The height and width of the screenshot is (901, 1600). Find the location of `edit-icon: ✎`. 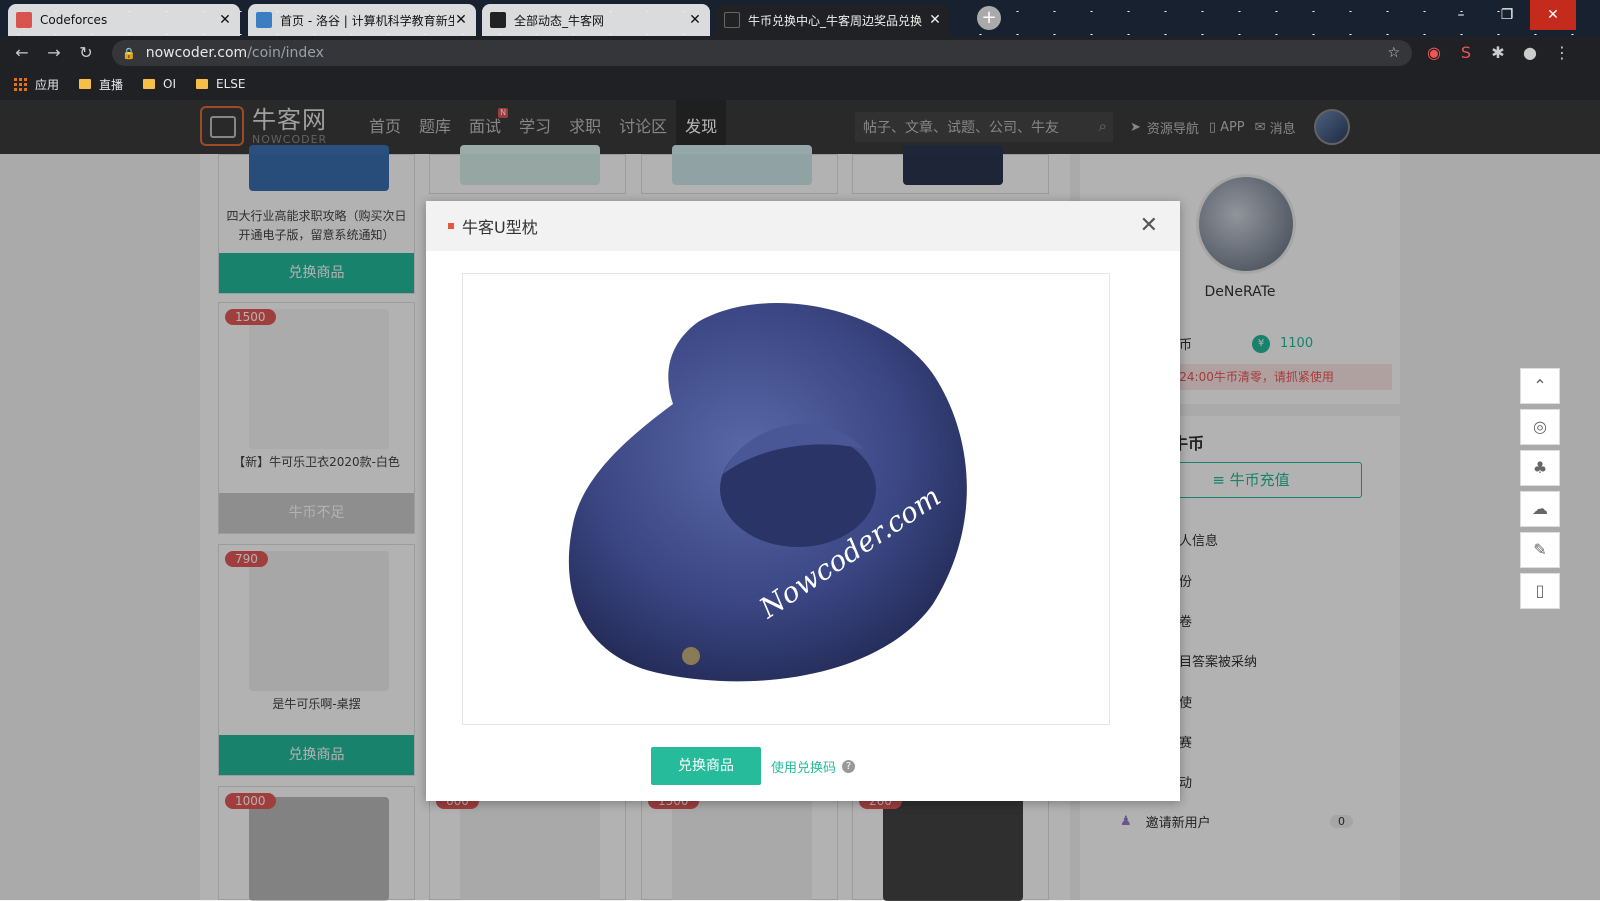

edit-icon: ✎ is located at coordinates (1540, 550).